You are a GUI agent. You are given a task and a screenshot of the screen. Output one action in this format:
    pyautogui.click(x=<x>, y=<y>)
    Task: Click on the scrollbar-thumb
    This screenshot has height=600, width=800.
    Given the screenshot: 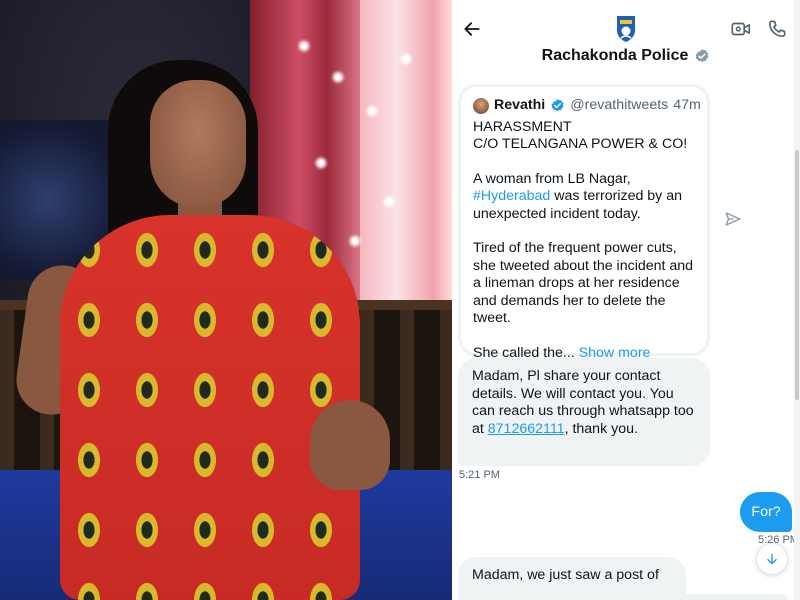 What is the action you would take?
    pyautogui.click(x=797, y=275)
    